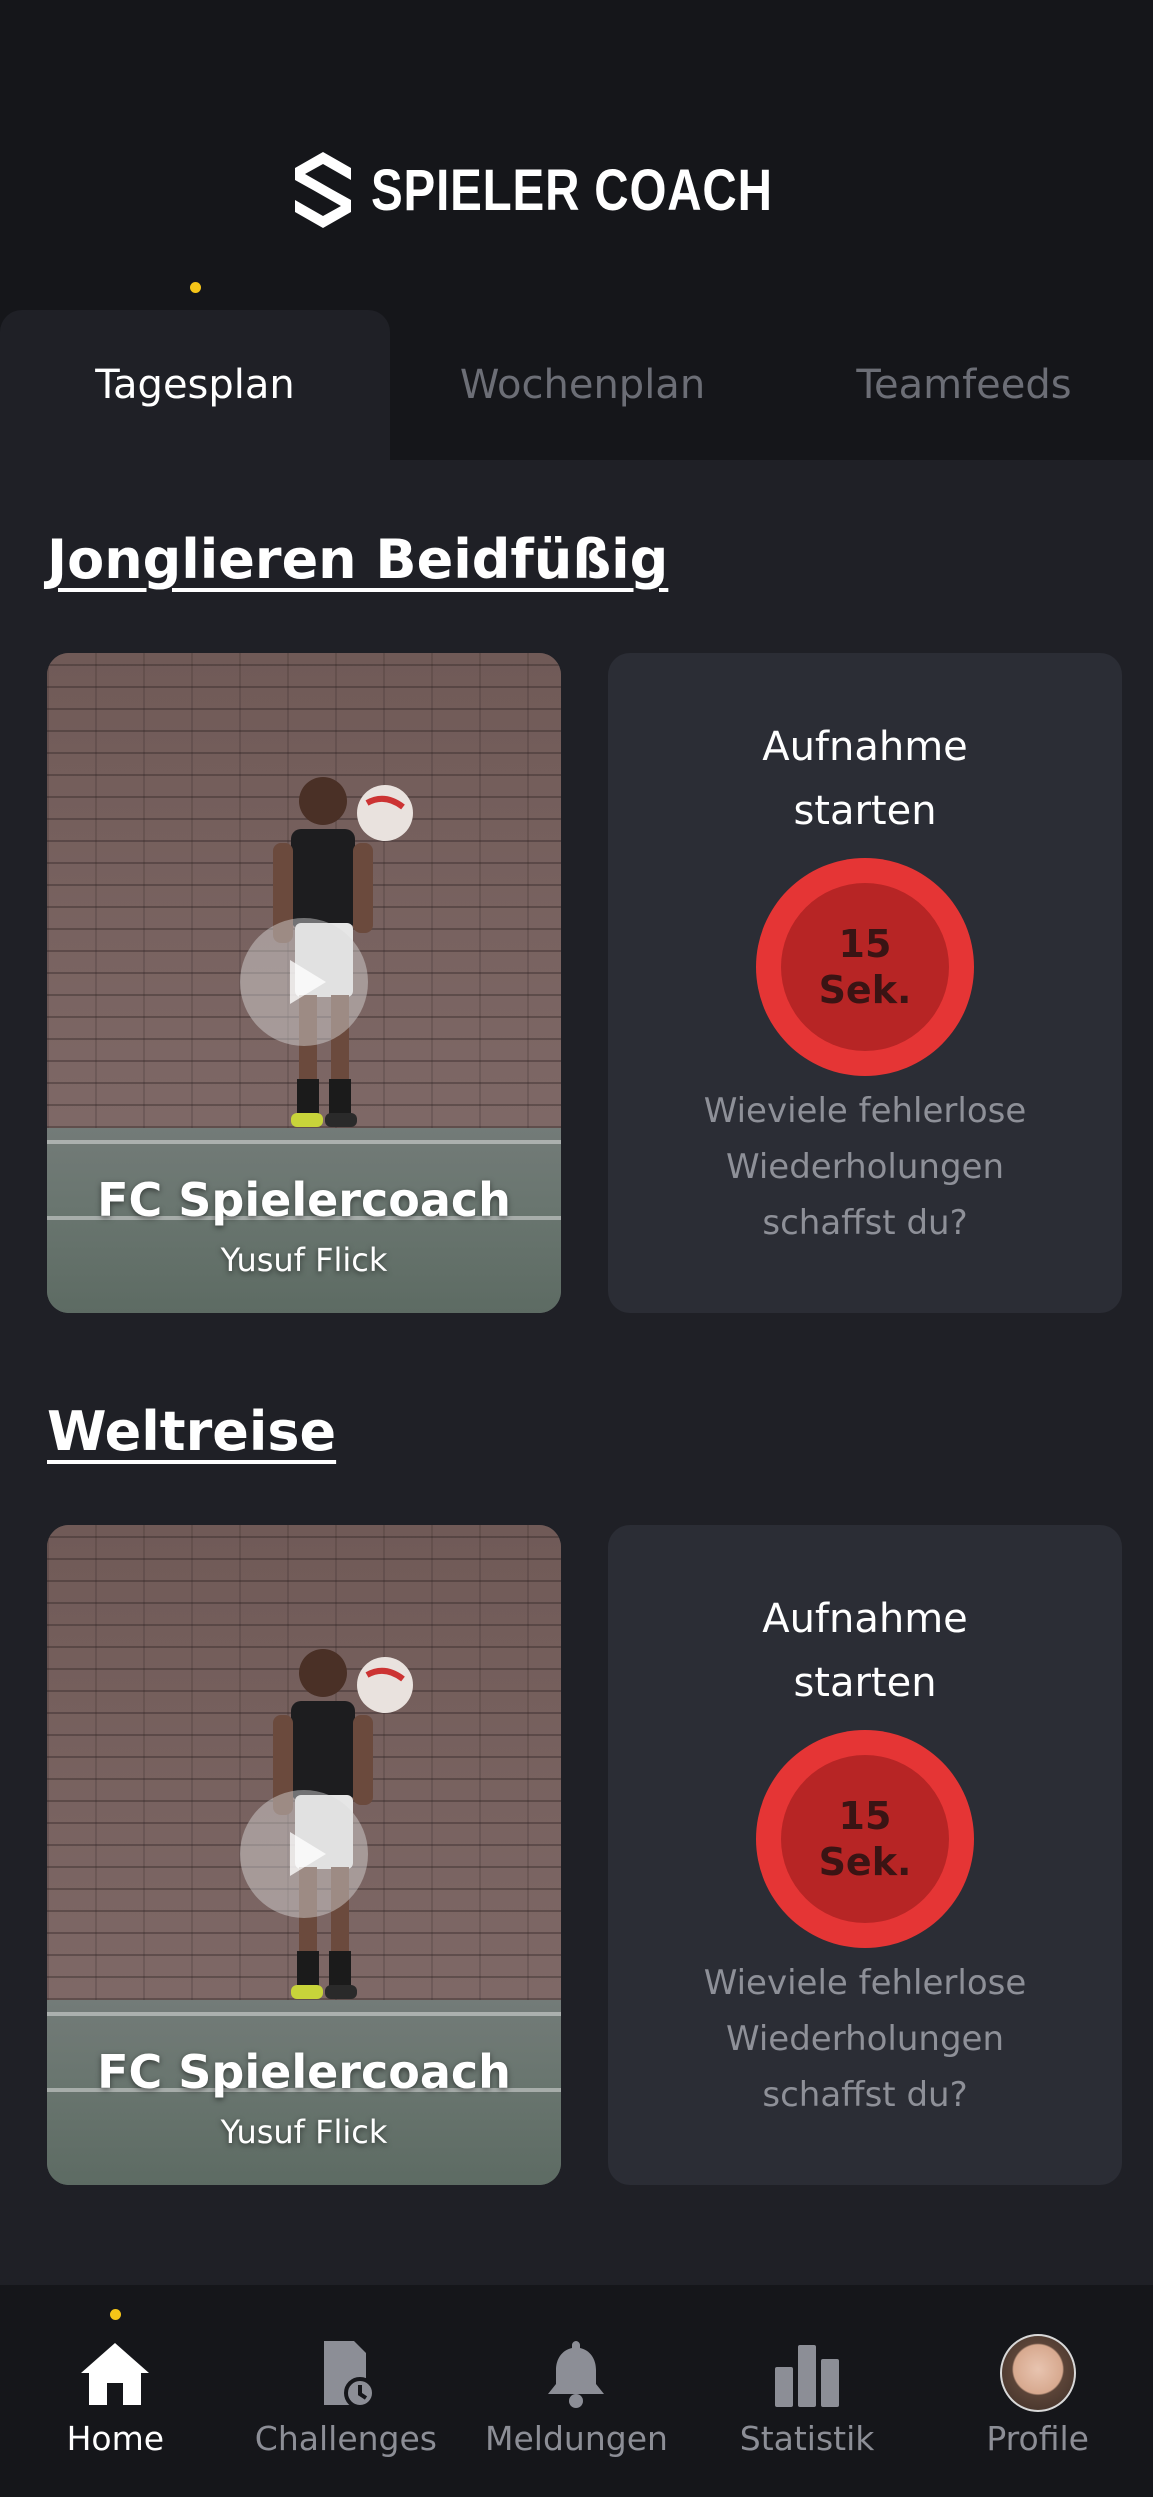  What do you see at coordinates (115, 2438) in the screenshot?
I see `nav-label: Home` at bounding box center [115, 2438].